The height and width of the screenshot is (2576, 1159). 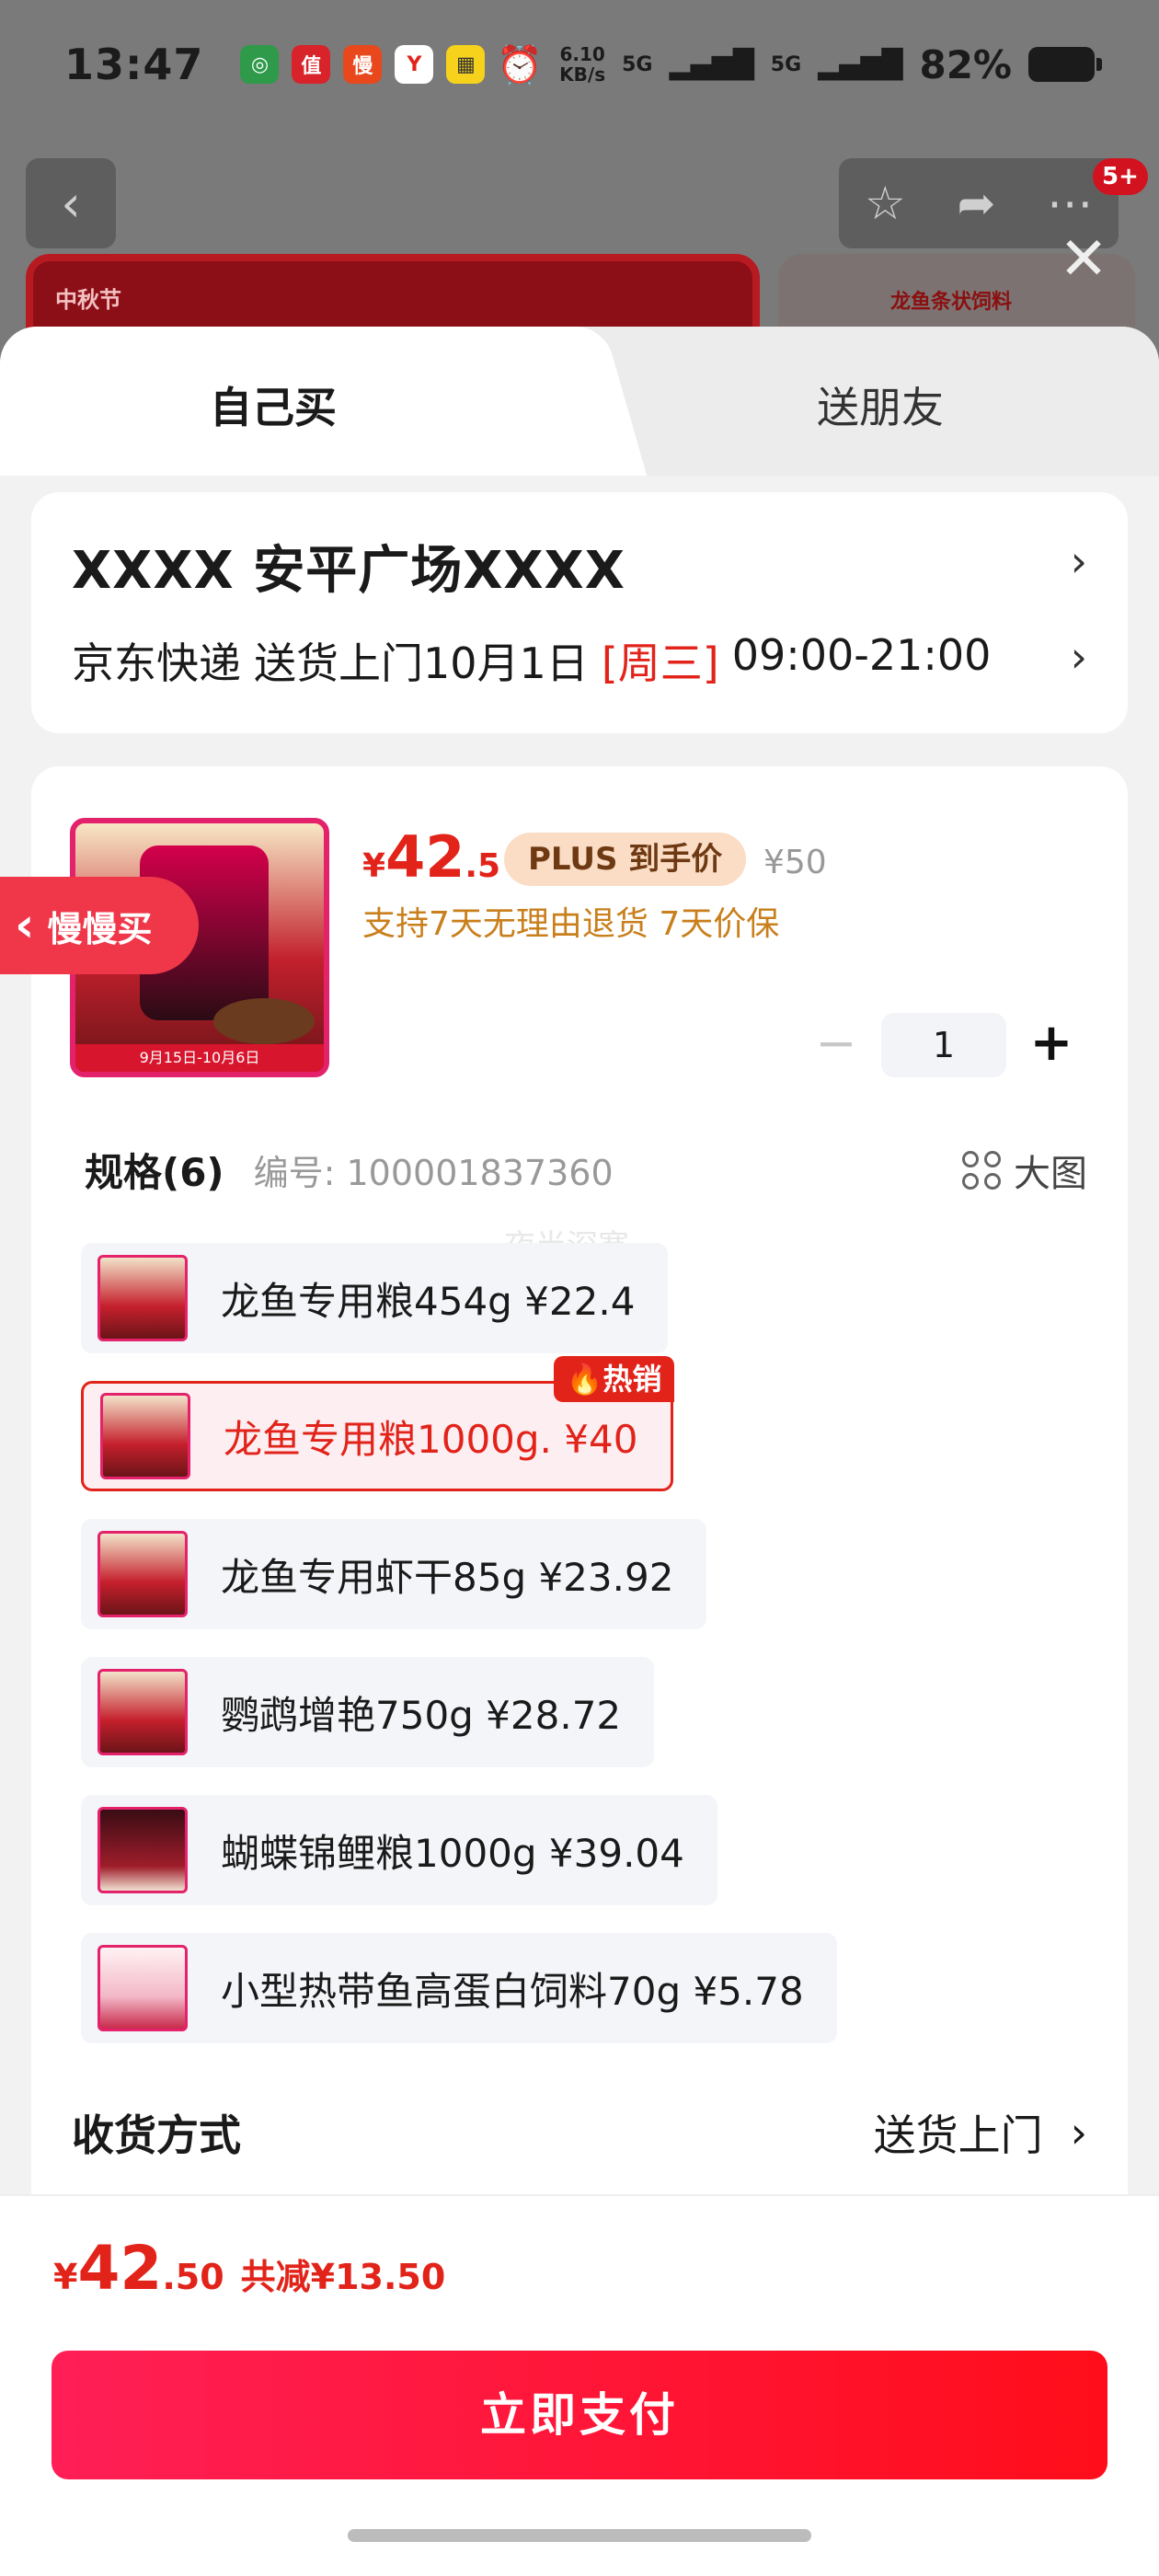 I want to click on original-price: ¥50, so click(x=795, y=862).